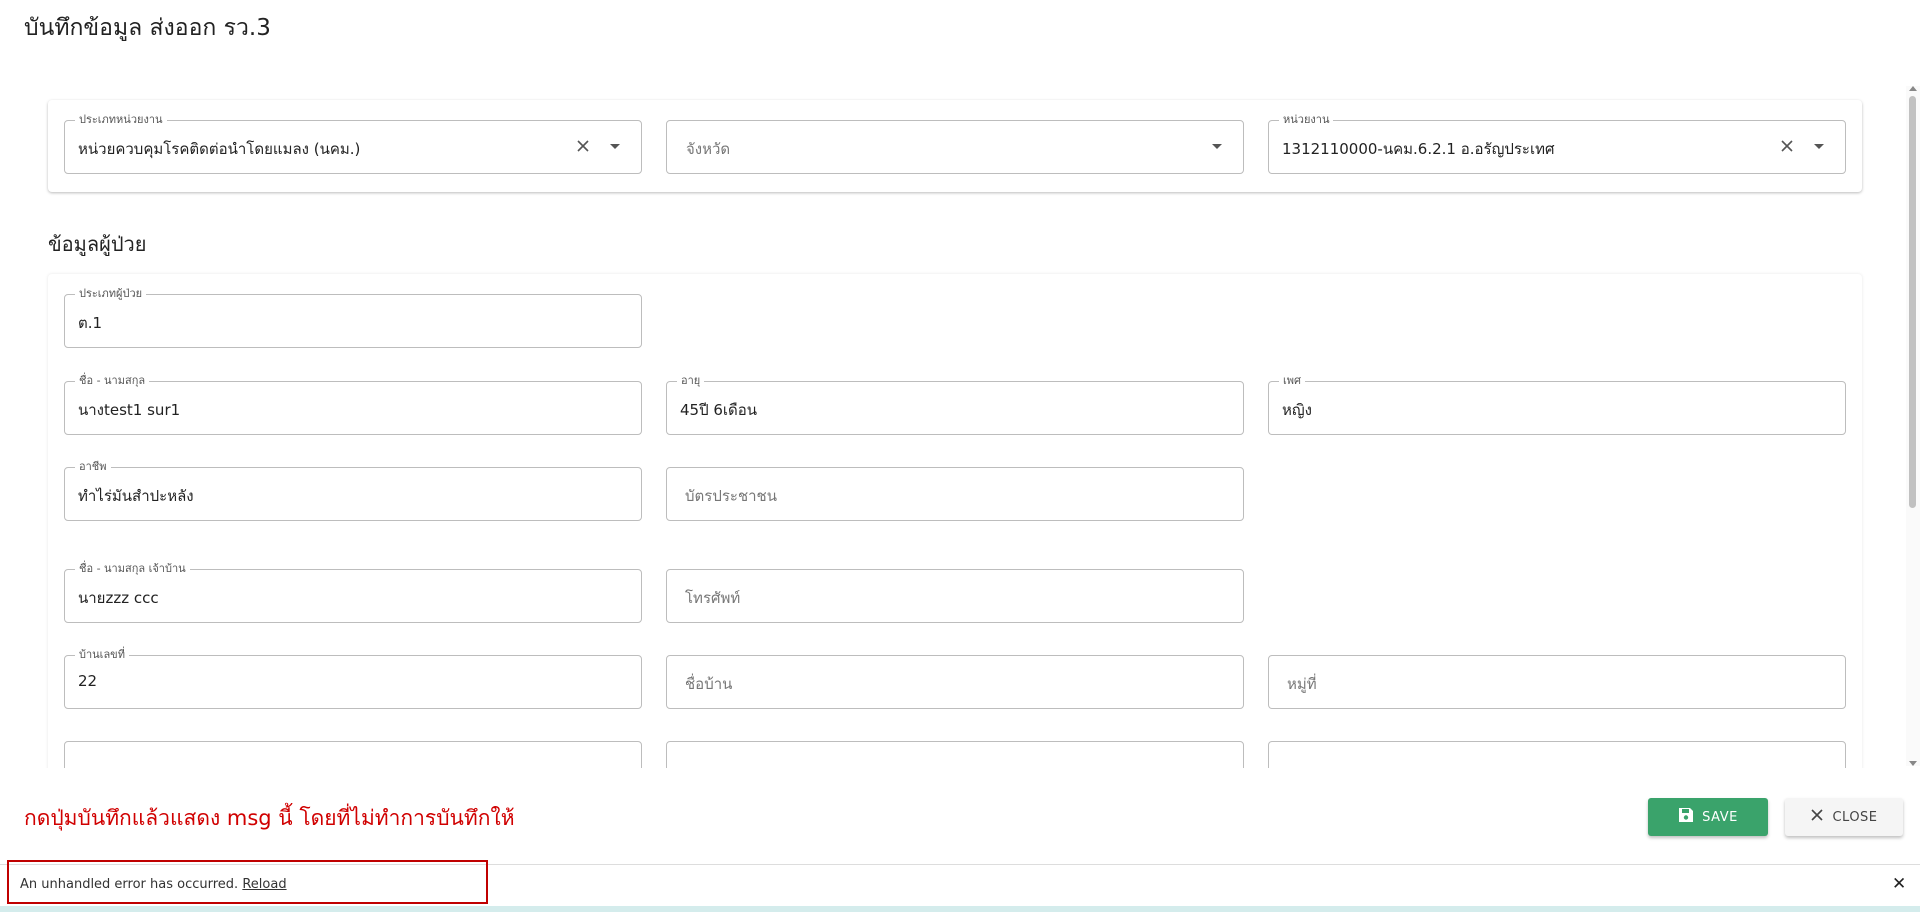 This screenshot has height=912, width=1920. I want to click on save-button: SAVE, so click(1708, 817).